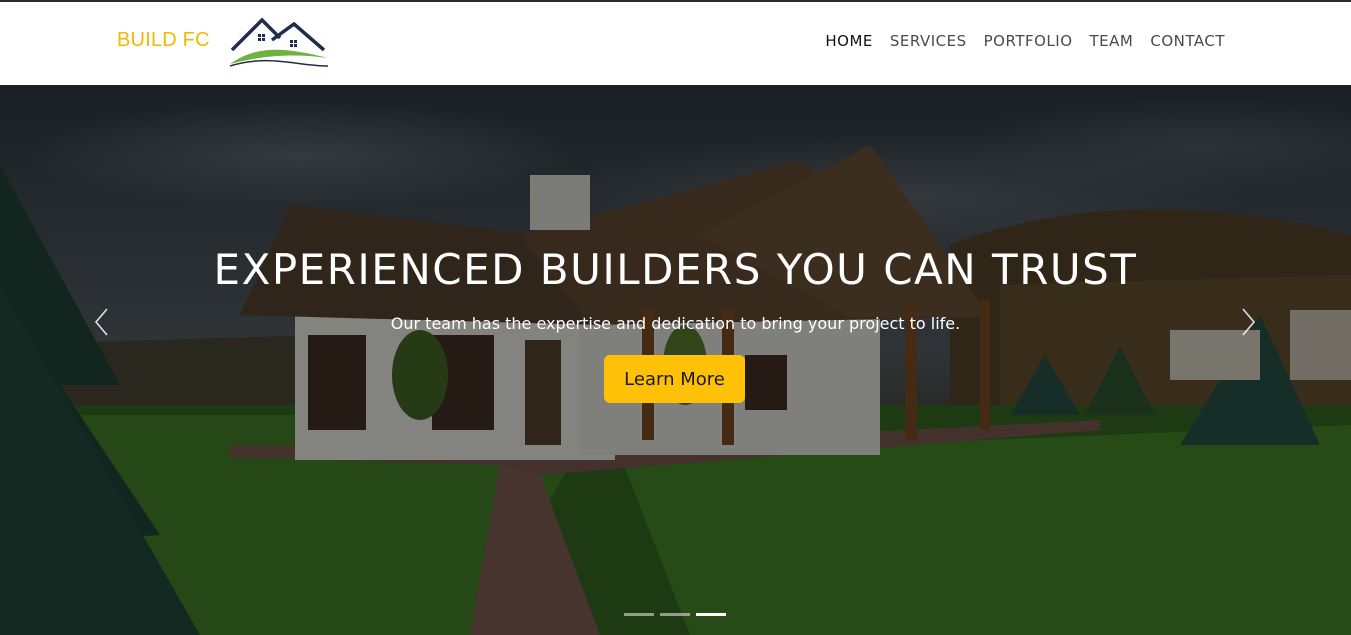  Describe the element at coordinates (674, 379) in the screenshot. I see `learn-more-button: Learn More` at that location.